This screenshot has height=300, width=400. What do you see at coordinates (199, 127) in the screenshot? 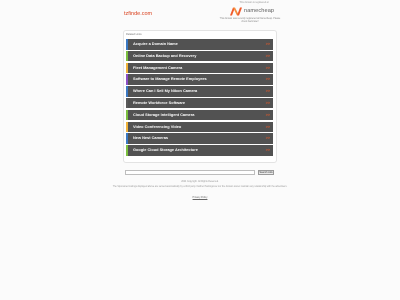
I see `related-link: Video Conferencing Video >>` at bounding box center [199, 127].